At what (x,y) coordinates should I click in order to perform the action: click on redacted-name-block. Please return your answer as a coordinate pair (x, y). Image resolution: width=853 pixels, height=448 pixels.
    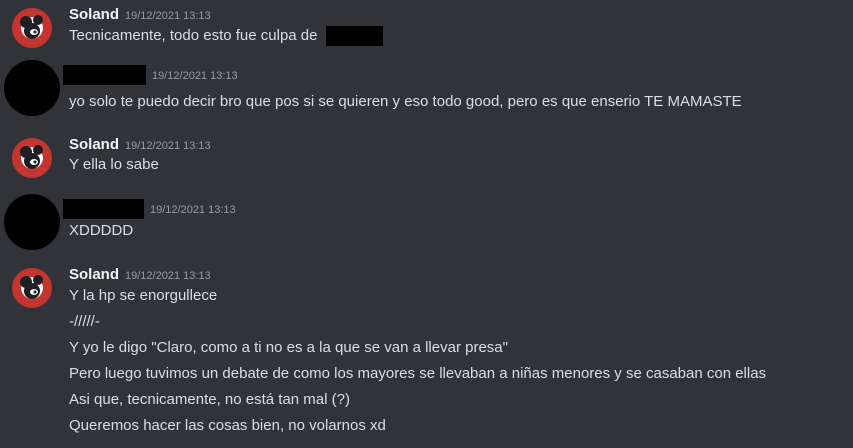
    Looking at the image, I should click on (354, 36).